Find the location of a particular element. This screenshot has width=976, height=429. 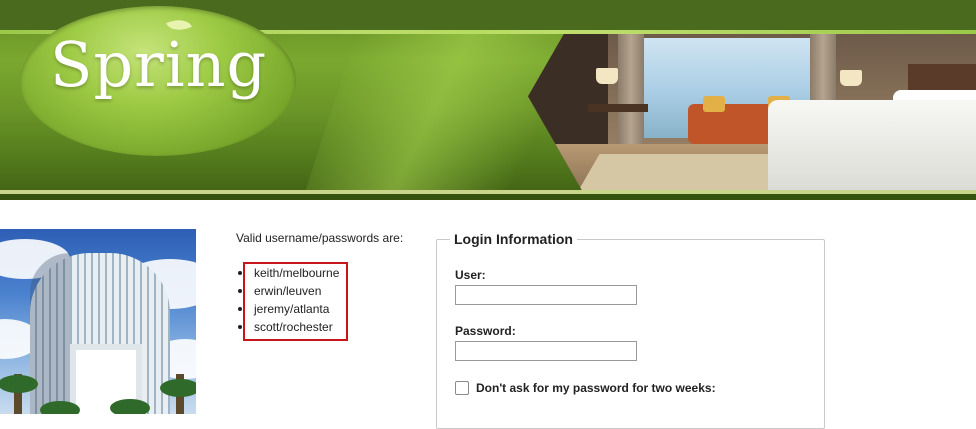

remember-me-checkbox is located at coordinates (462, 388).